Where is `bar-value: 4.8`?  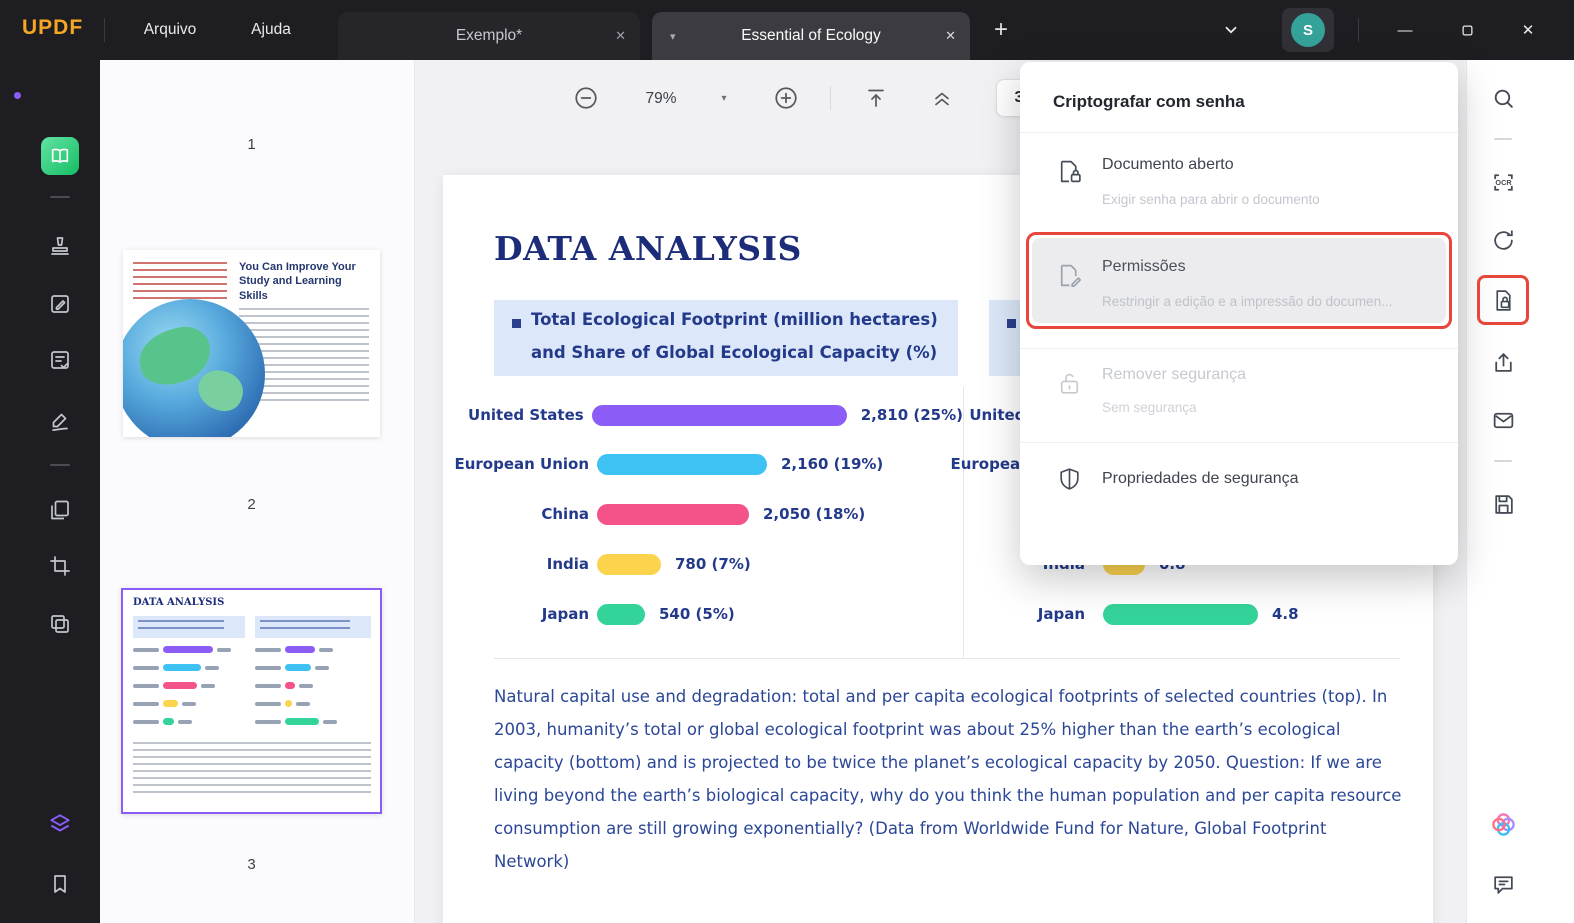
bar-value: 4.8 is located at coordinates (1285, 614).